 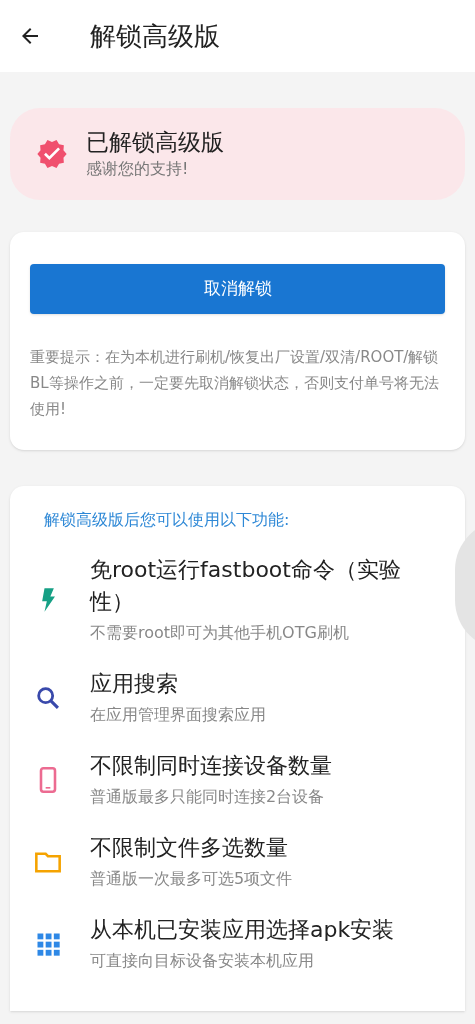 I want to click on feature-description: 普通版最多只能同时连接2台设备, so click(x=208, y=797).